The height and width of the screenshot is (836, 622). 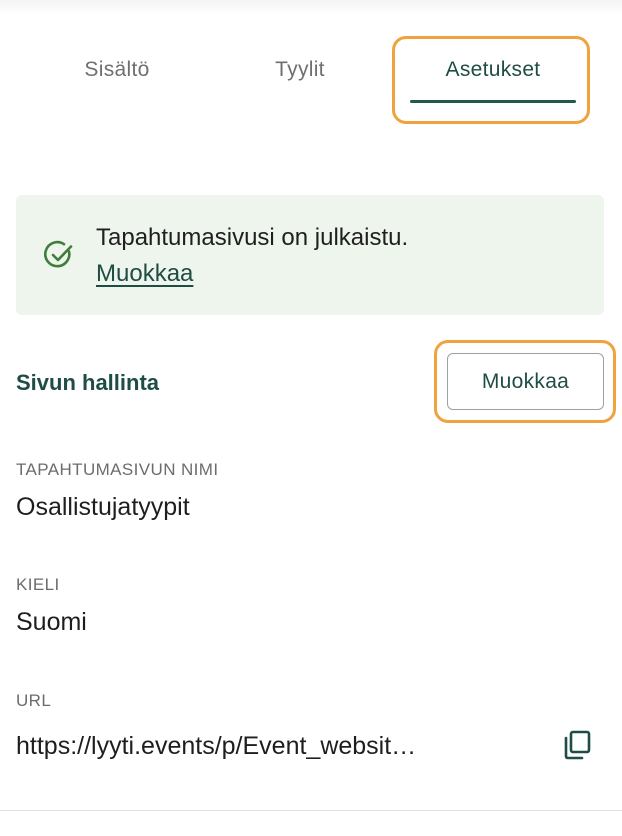 What do you see at coordinates (252, 237) in the screenshot?
I see `banner-message: Tapahtumasivusi on julkaistu.` at bounding box center [252, 237].